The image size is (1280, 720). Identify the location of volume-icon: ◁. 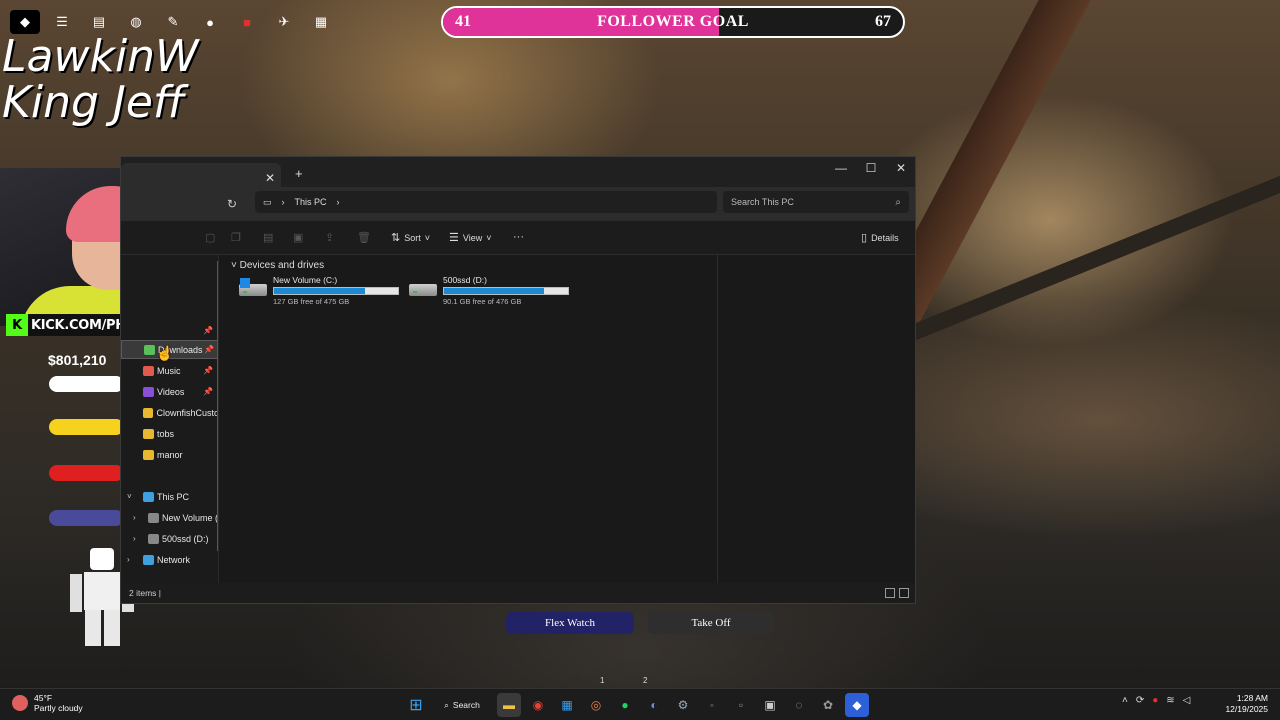
(1187, 700).